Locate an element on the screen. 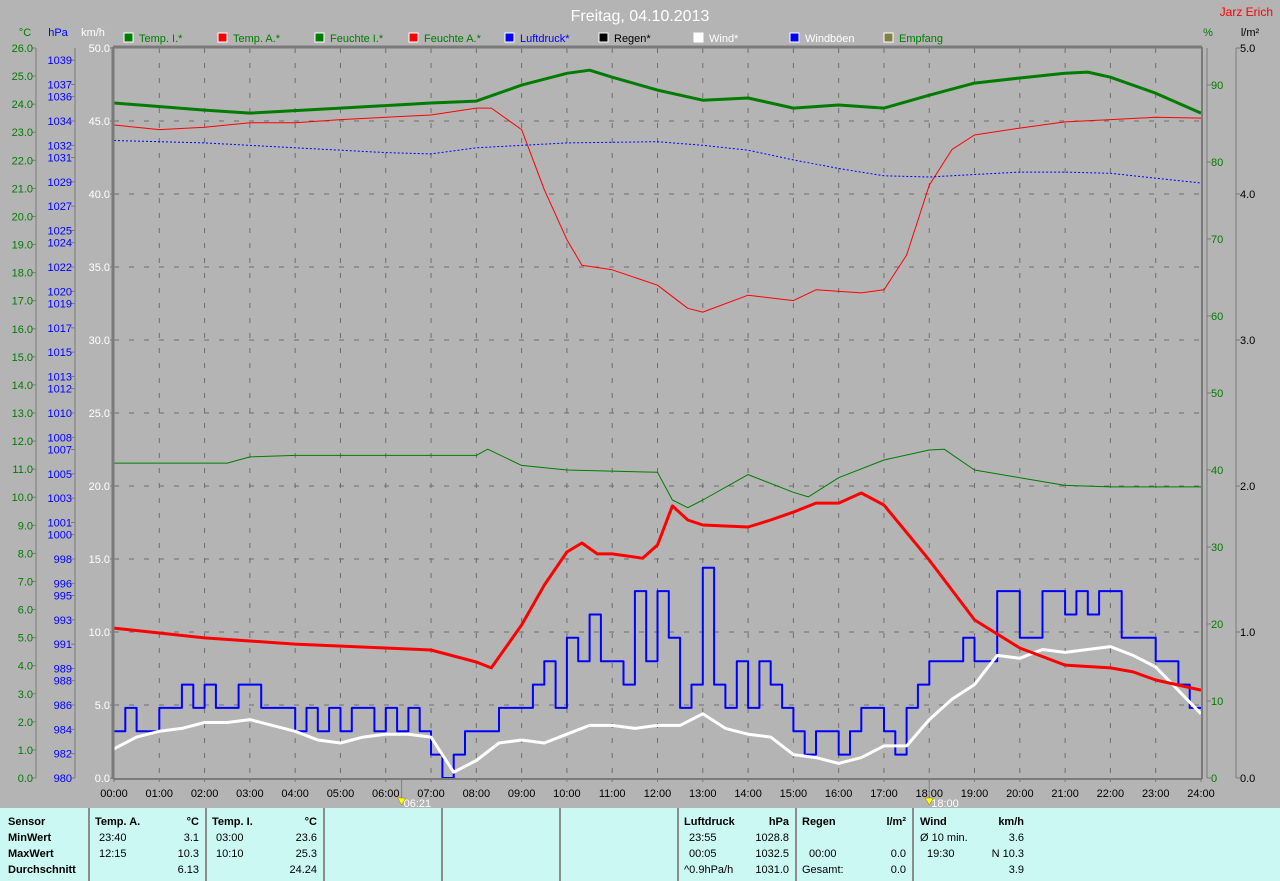 This screenshot has width=1280, height=881. rain-header: Regen is located at coordinates (819, 822).